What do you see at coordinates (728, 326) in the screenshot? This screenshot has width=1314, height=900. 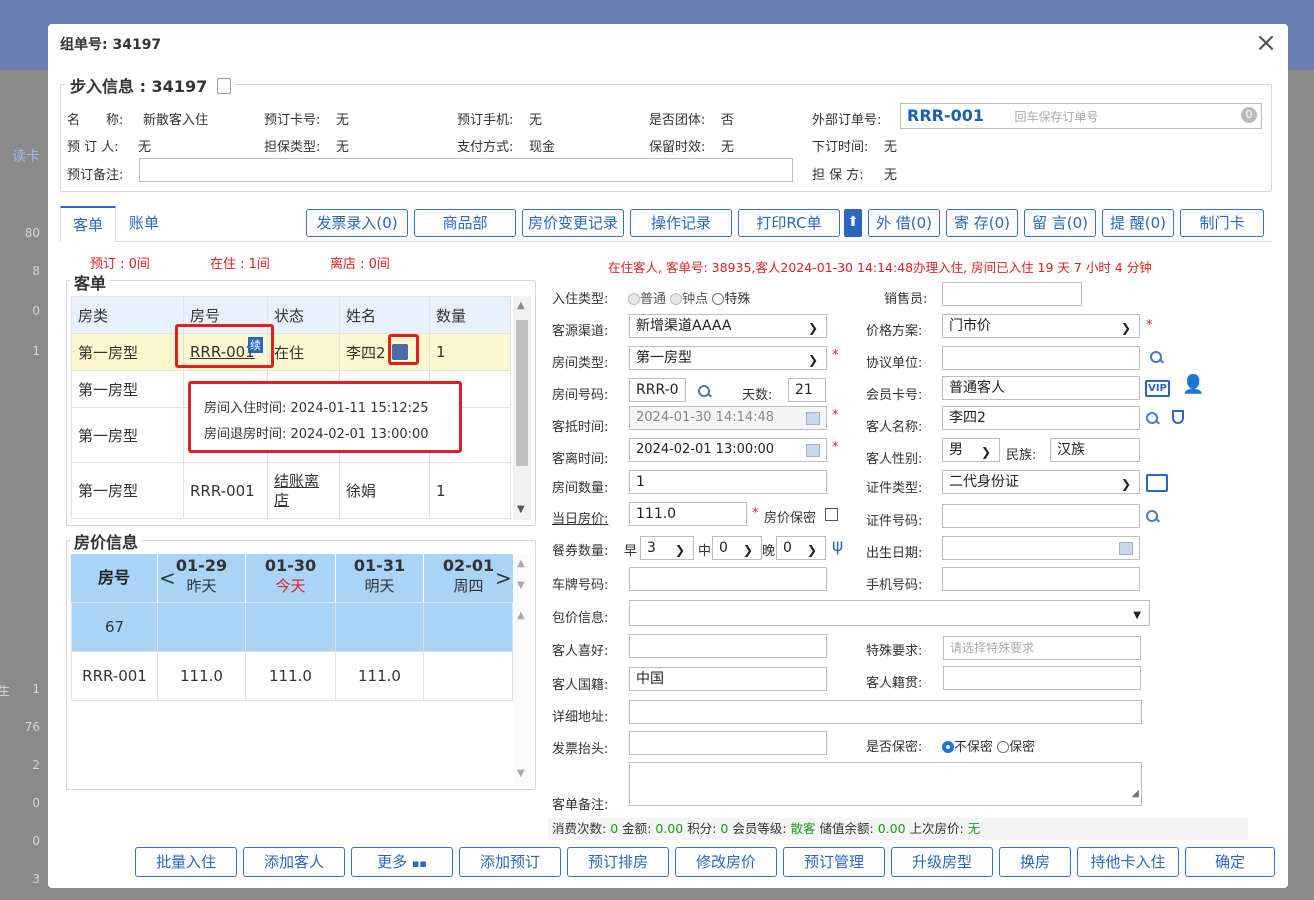 I see `channel-select: 新增渠道AAAA ❯` at bounding box center [728, 326].